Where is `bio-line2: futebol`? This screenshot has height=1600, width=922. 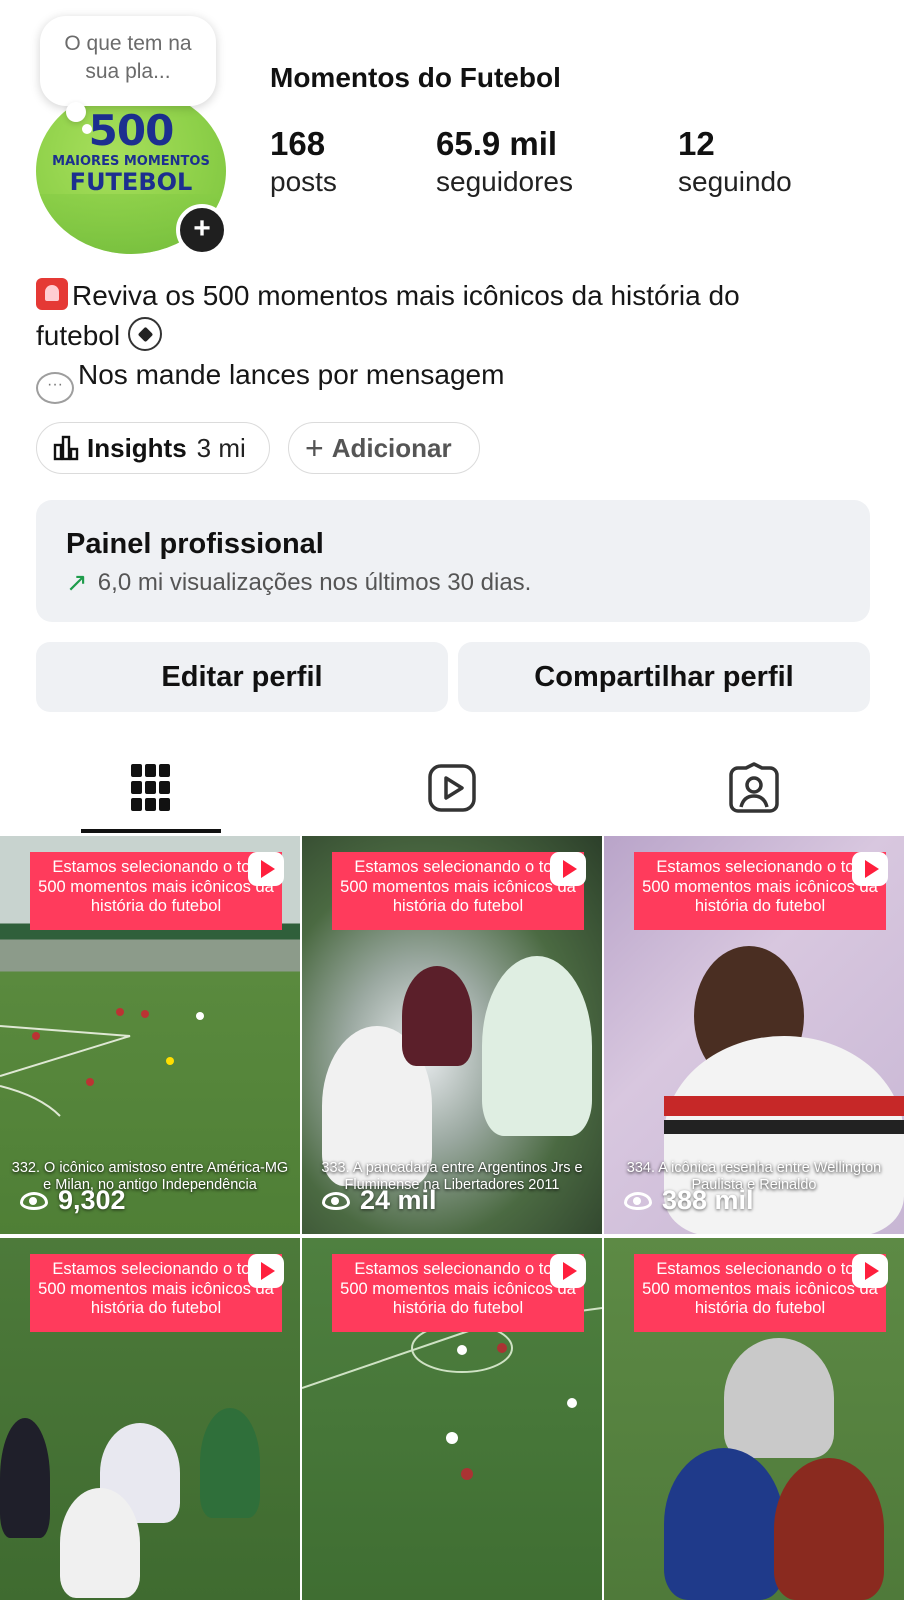
bio-line2: futebol is located at coordinates (78, 335).